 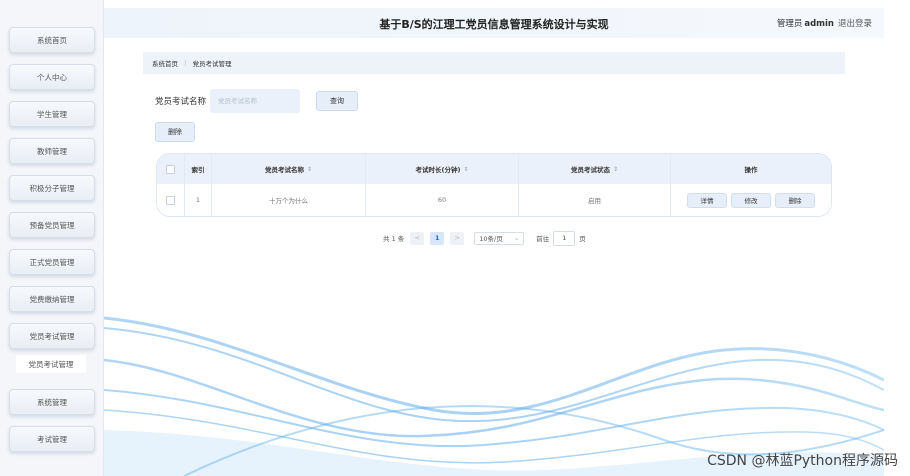 I want to click on sidebar-item-full-members: 正式党员管理, so click(x=52, y=262).